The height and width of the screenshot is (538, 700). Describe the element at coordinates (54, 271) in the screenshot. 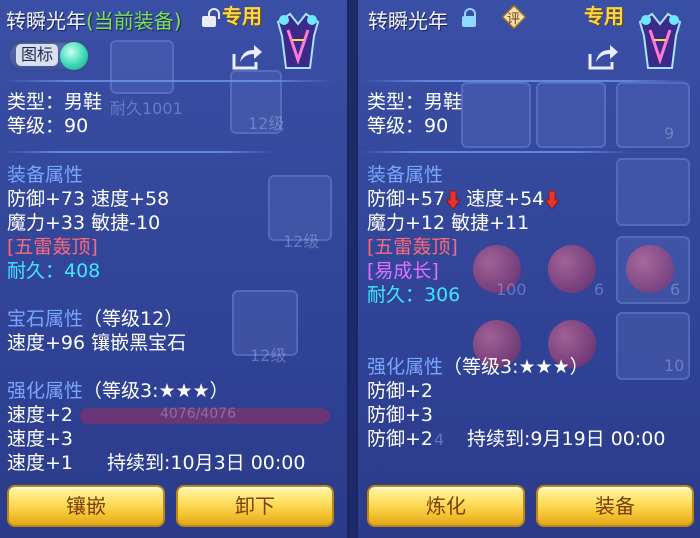

I see `durability-text: 耐久：408` at that location.